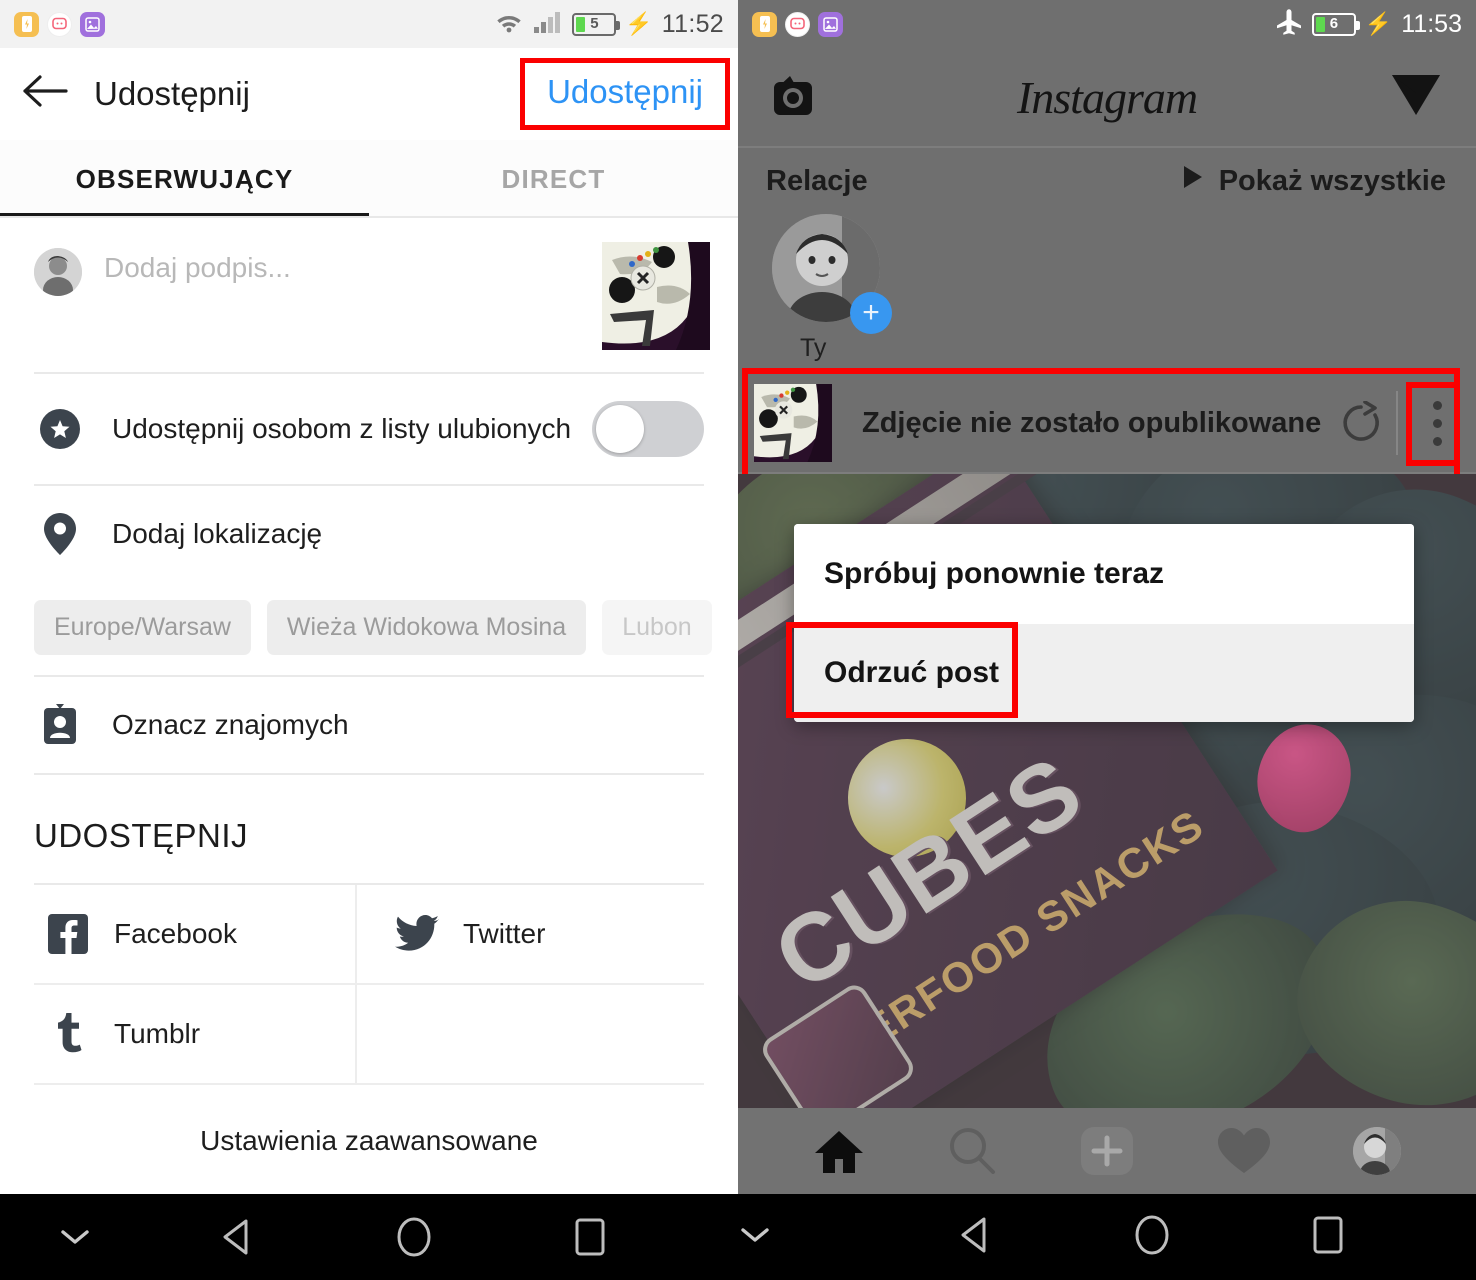  I want to click on share-tumblr: Tumblr, so click(194, 1034).